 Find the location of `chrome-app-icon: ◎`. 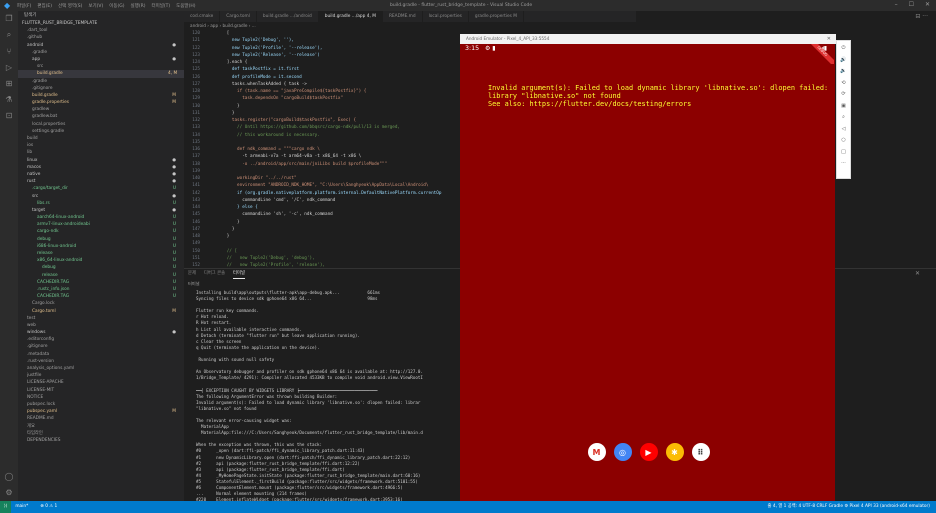

chrome-app-icon: ◎ is located at coordinates (622, 452).